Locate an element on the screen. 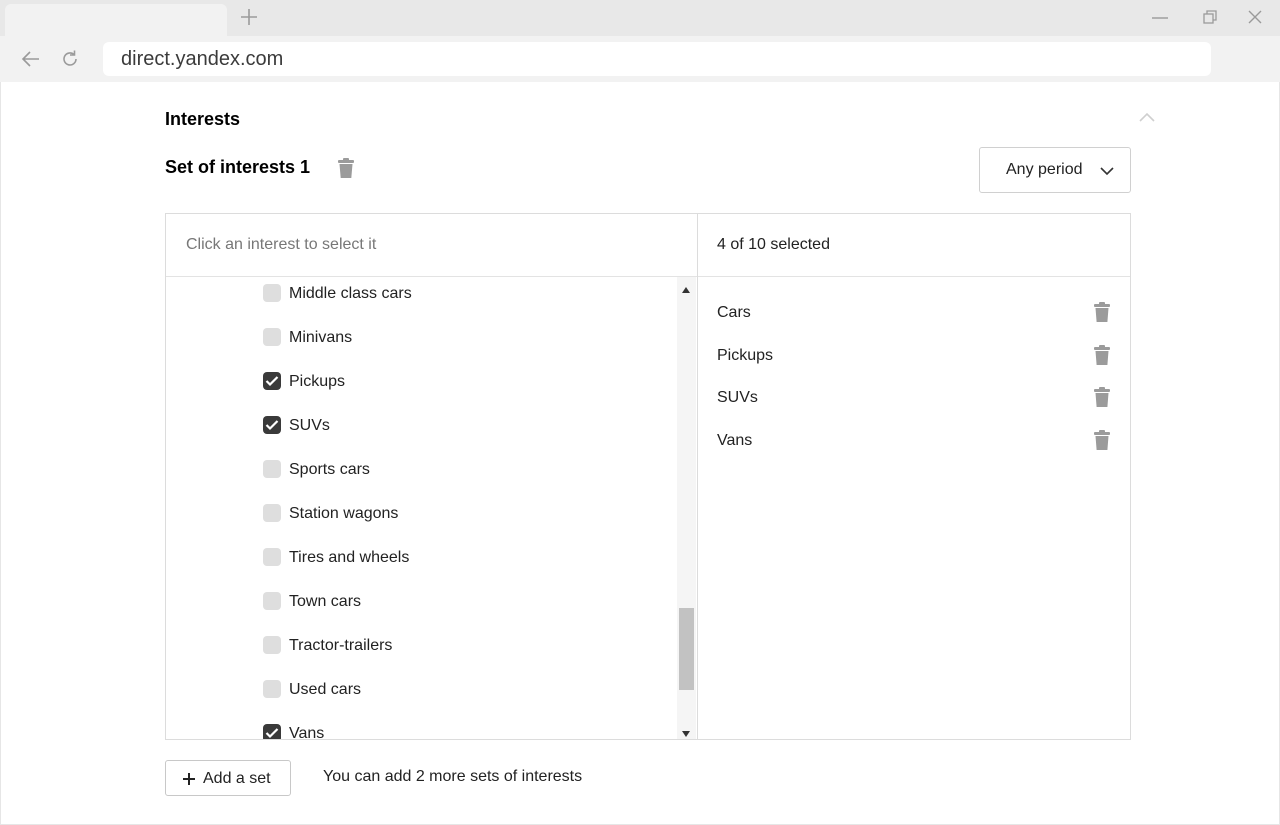 This screenshot has height=825, width=1280. period-dropdown-label: Any period is located at coordinates (1044, 169).